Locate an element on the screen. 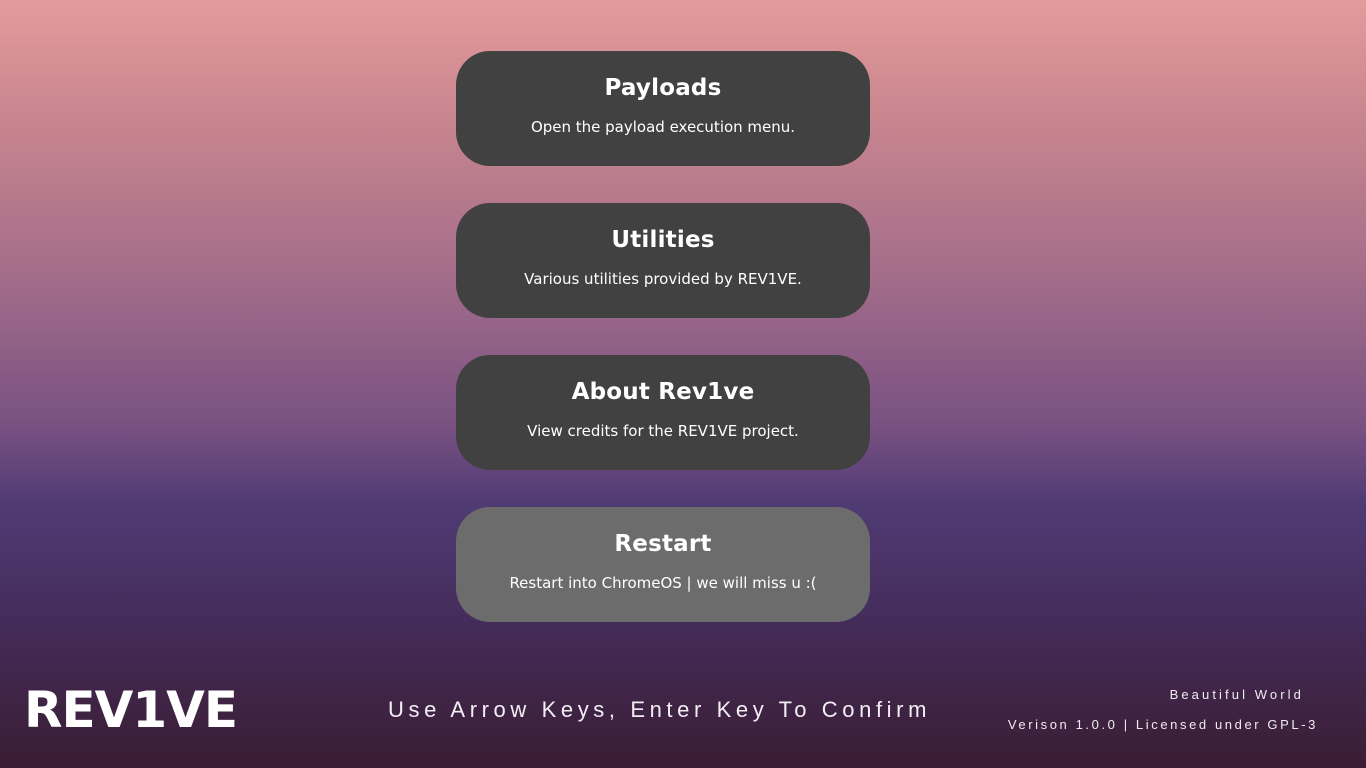 The image size is (1366, 768). menu-item-title: Payloads is located at coordinates (663, 88).